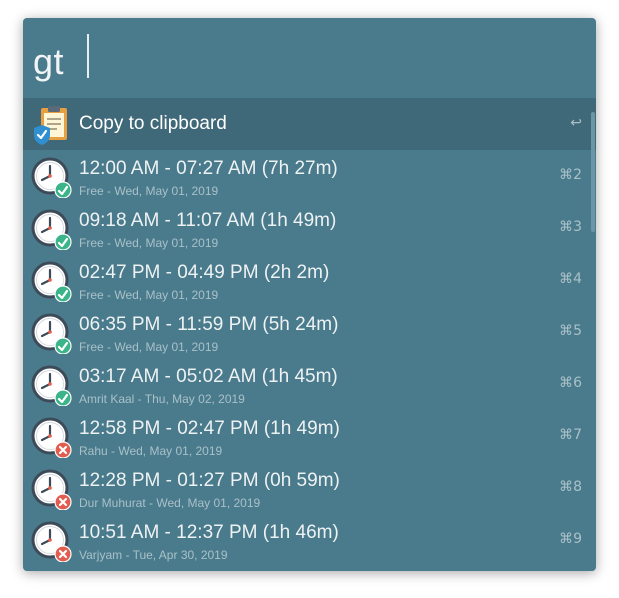 This screenshot has width=619, height=598. What do you see at coordinates (48, 62) in the screenshot?
I see `query-input: gt` at bounding box center [48, 62].